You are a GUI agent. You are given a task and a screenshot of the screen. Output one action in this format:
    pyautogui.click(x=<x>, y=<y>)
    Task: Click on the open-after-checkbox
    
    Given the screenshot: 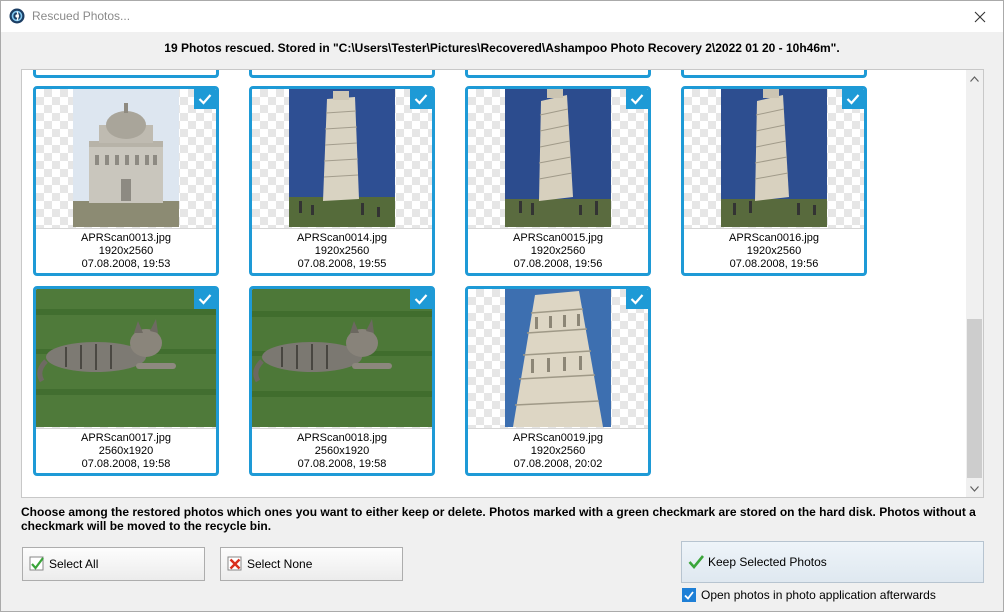 What is the action you would take?
    pyautogui.click(x=689, y=595)
    